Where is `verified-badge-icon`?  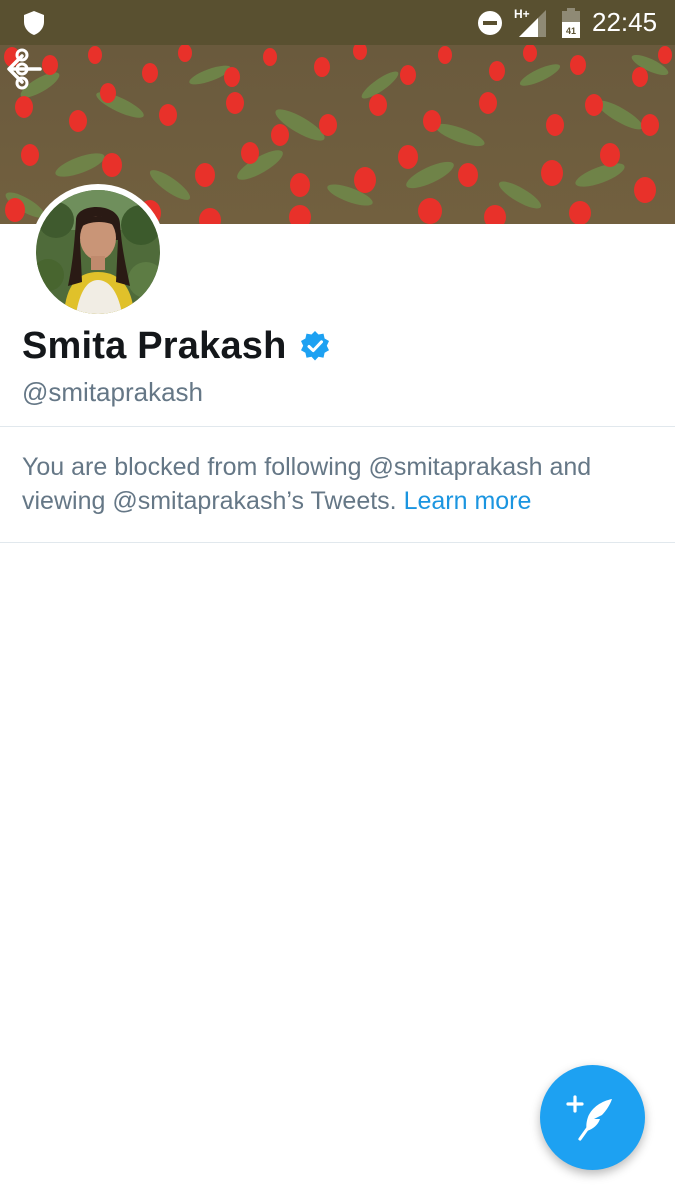 verified-badge-icon is located at coordinates (314, 346).